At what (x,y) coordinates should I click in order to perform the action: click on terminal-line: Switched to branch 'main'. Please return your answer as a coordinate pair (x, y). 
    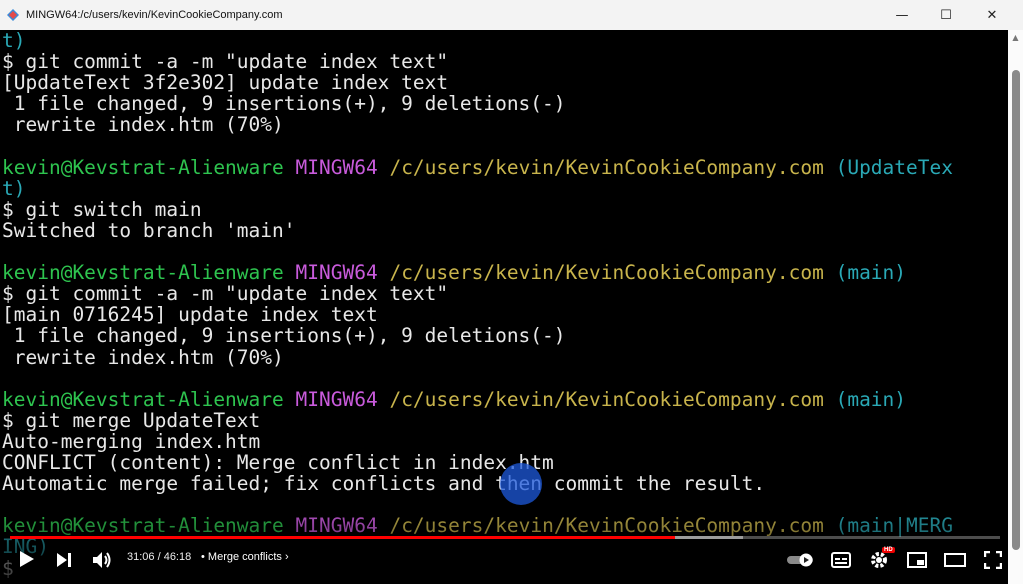
    Looking at the image, I should click on (149, 230).